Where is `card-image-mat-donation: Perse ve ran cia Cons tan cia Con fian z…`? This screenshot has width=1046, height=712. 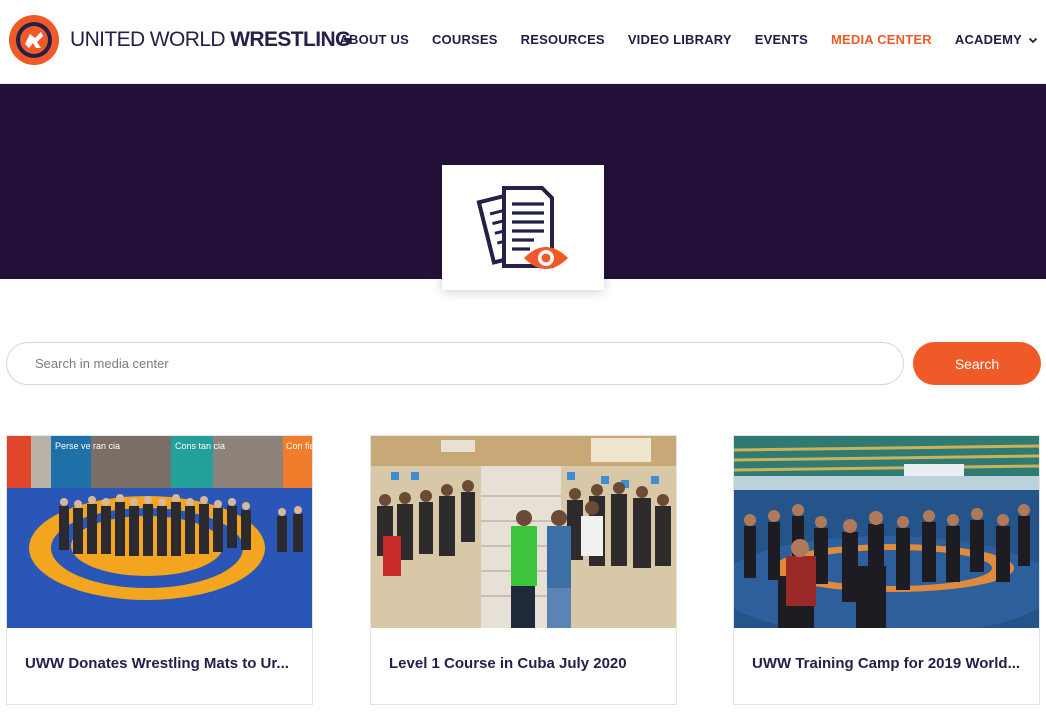 card-image-mat-donation: Perse ve ran cia Cons tan cia Con fian z… is located at coordinates (159, 532).